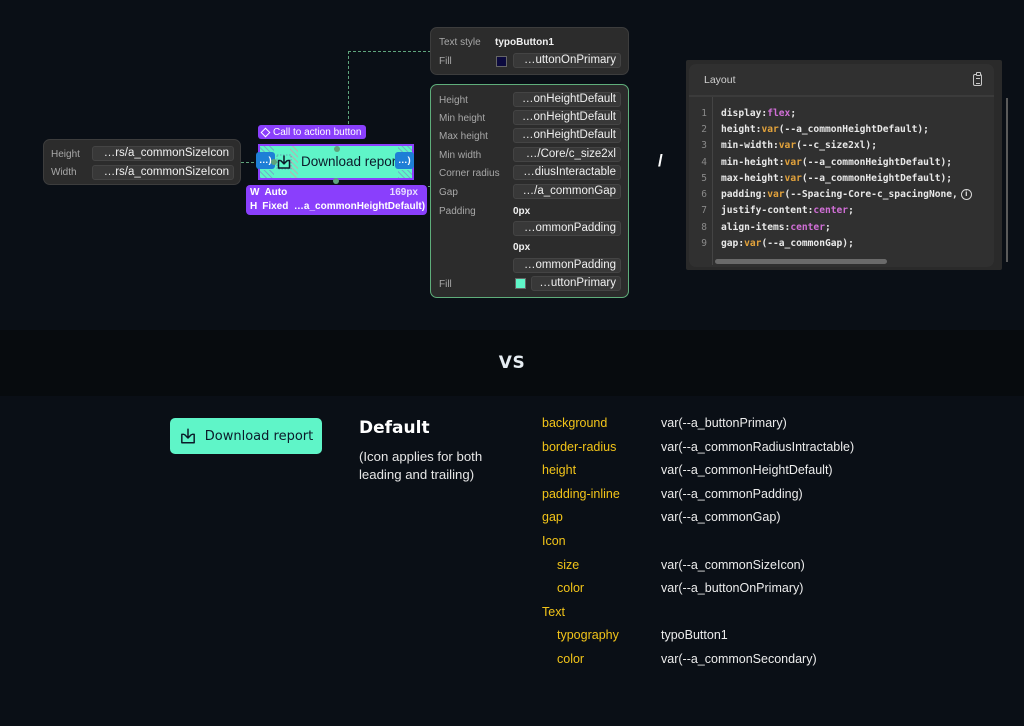 The height and width of the screenshot is (726, 1024). Describe the element at coordinates (568, 564) in the screenshot. I see `spec-key: size` at that location.